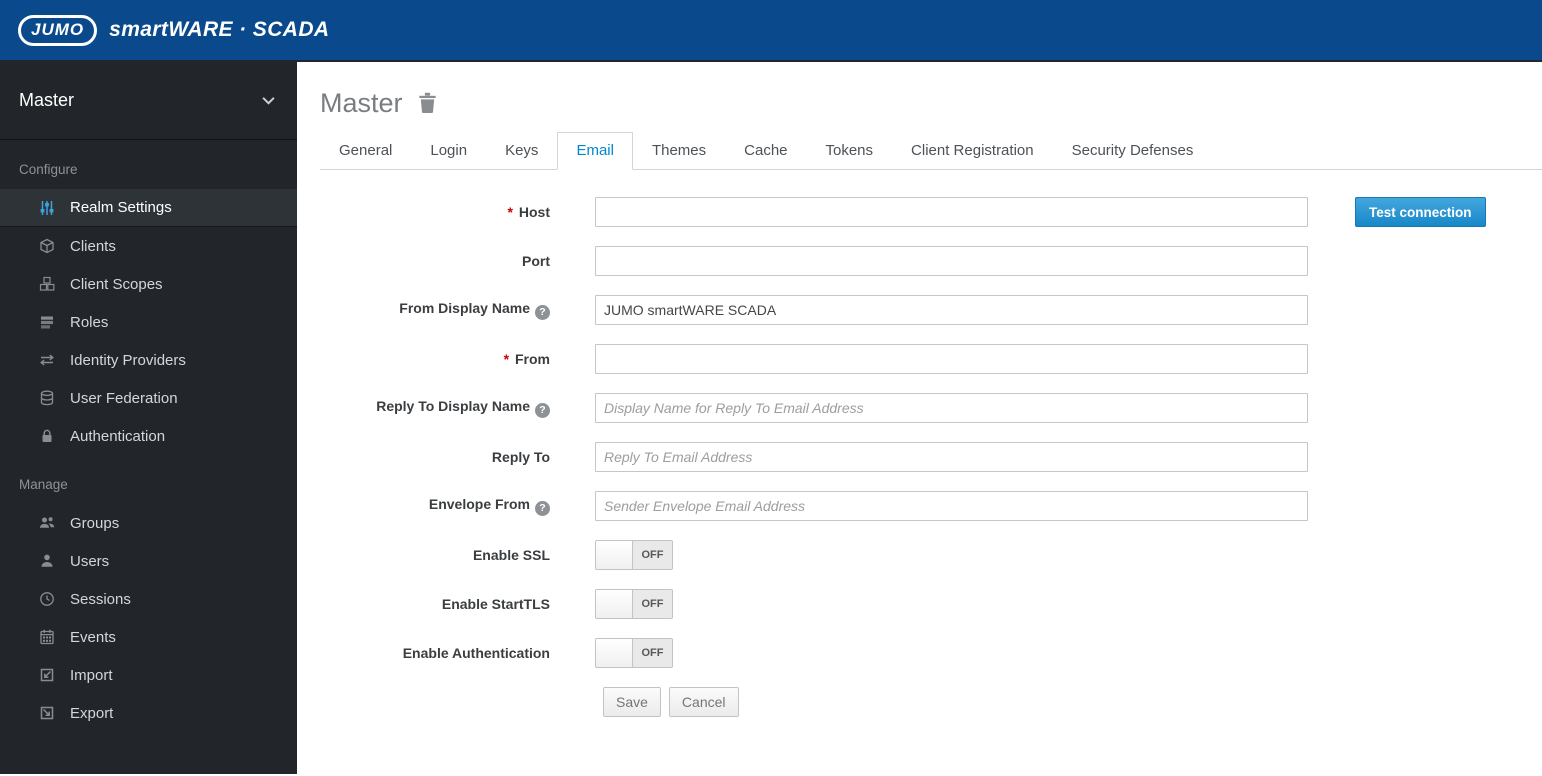  What do you see at coordinates (951, 408) in the screenshot?
I see `reply-to-display-name-input` at bounding box center [951, 408].